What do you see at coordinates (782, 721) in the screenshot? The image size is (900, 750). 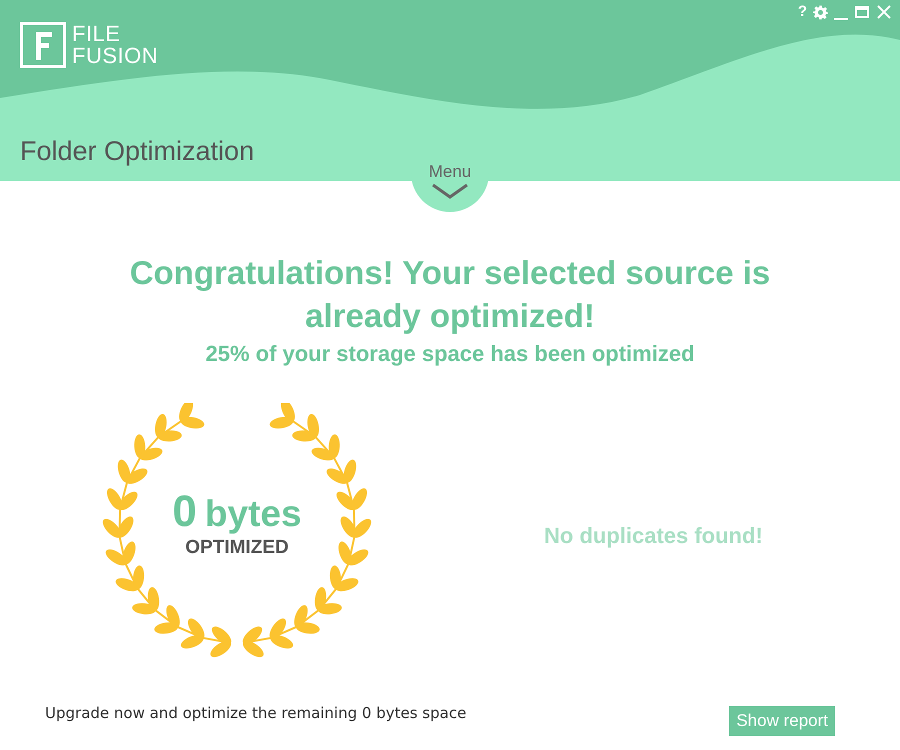 I see `show-report-button: Show report` at bounding box center [782, 721].